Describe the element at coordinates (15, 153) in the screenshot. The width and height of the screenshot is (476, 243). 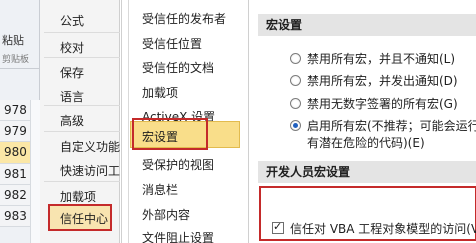
I see `row-number-selected: 980` at that location.